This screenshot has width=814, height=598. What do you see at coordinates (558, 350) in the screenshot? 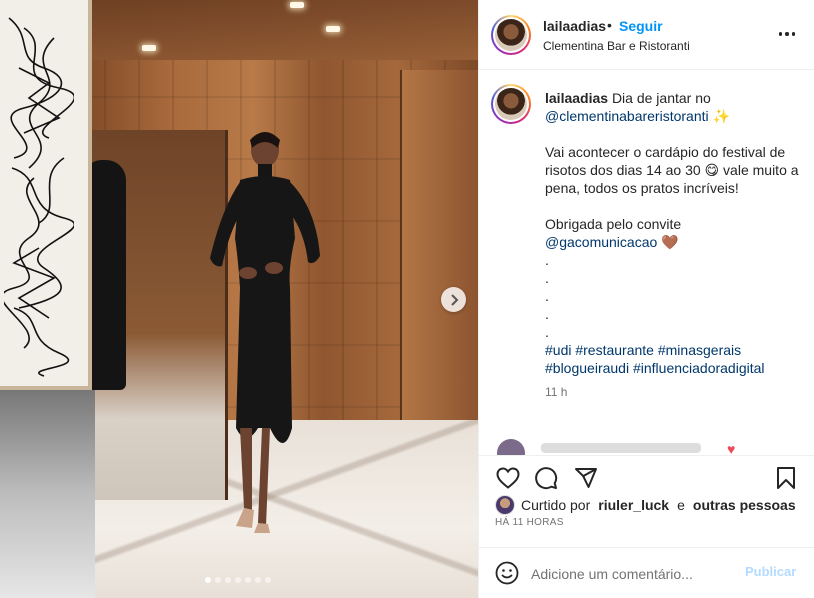
I see `hashtag-link: #udi` at bounding box center [558, 350].